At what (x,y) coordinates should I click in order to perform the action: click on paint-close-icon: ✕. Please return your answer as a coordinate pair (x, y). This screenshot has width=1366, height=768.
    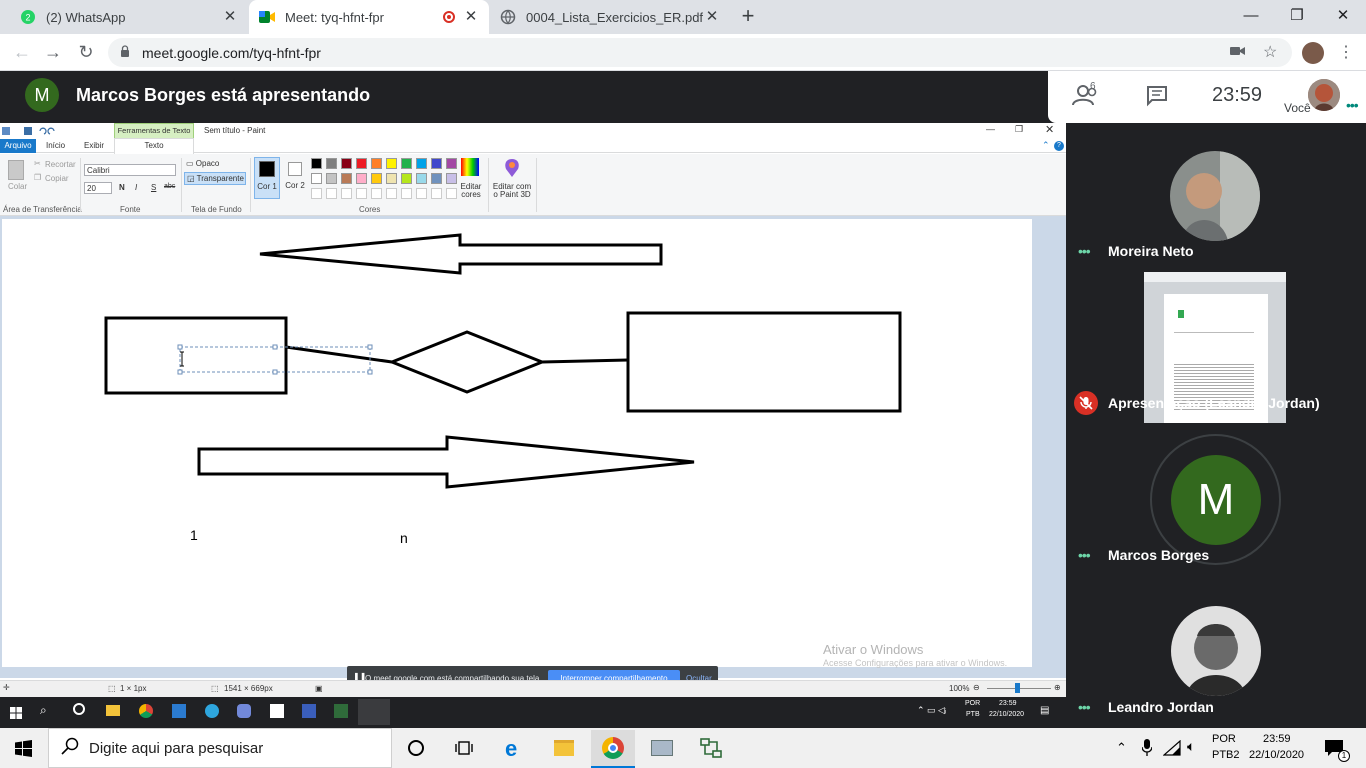
    Looking at the image, I should click on (1049, 129).